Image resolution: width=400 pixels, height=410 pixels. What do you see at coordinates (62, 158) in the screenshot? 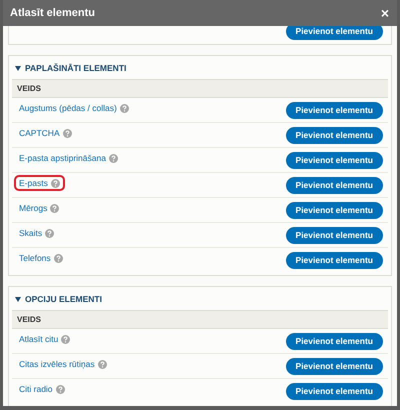
I see `element-link: E-pasta apstiprināšana` at bounding box center [62, 158].